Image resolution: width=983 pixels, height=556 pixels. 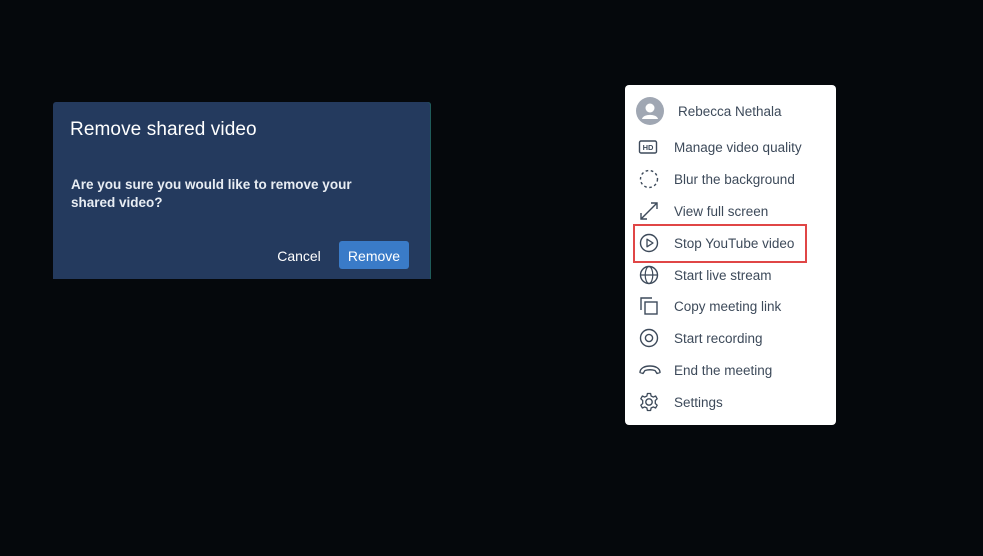 I want to click on svg-text: HD, so click(x=648, y=147).